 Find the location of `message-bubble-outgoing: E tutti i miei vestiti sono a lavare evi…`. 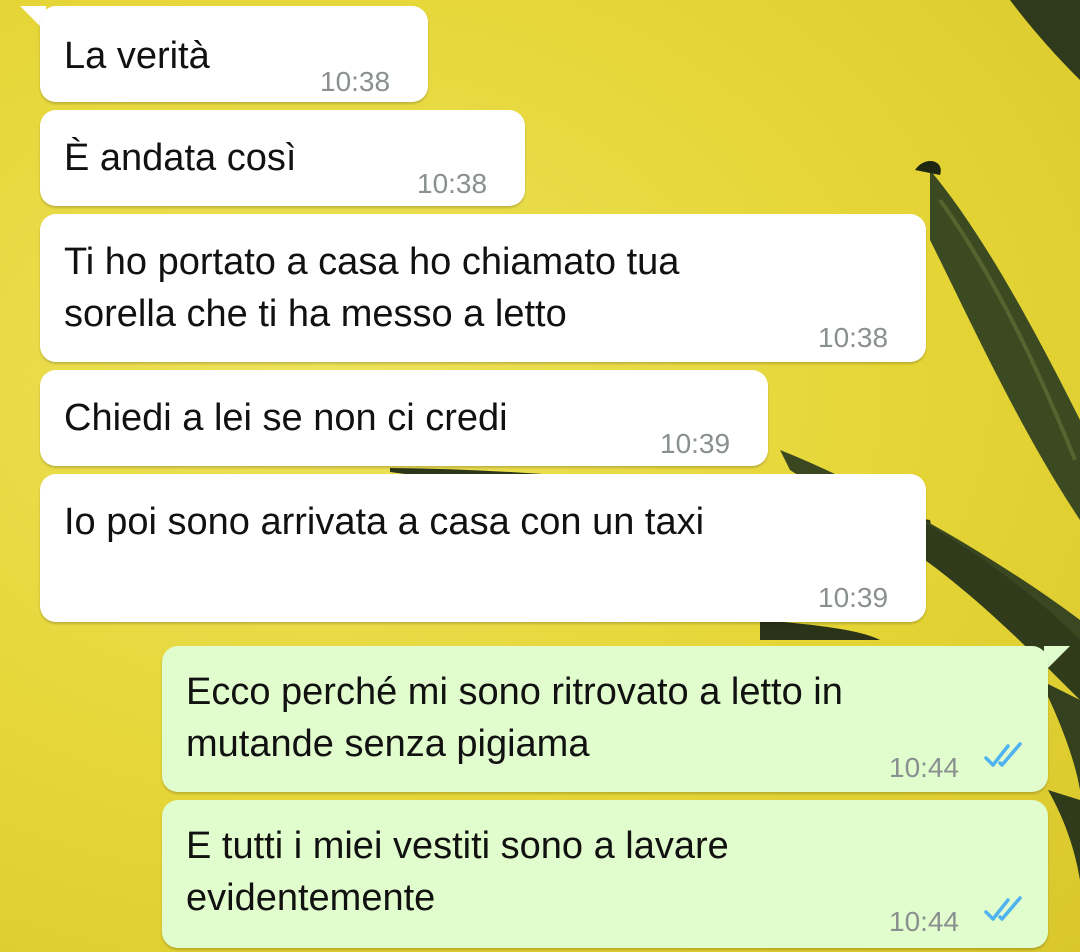

message-bubble-outgoing: E tutti i miei vestiti sono a lavare evi… is located at coordinates (605, 874).